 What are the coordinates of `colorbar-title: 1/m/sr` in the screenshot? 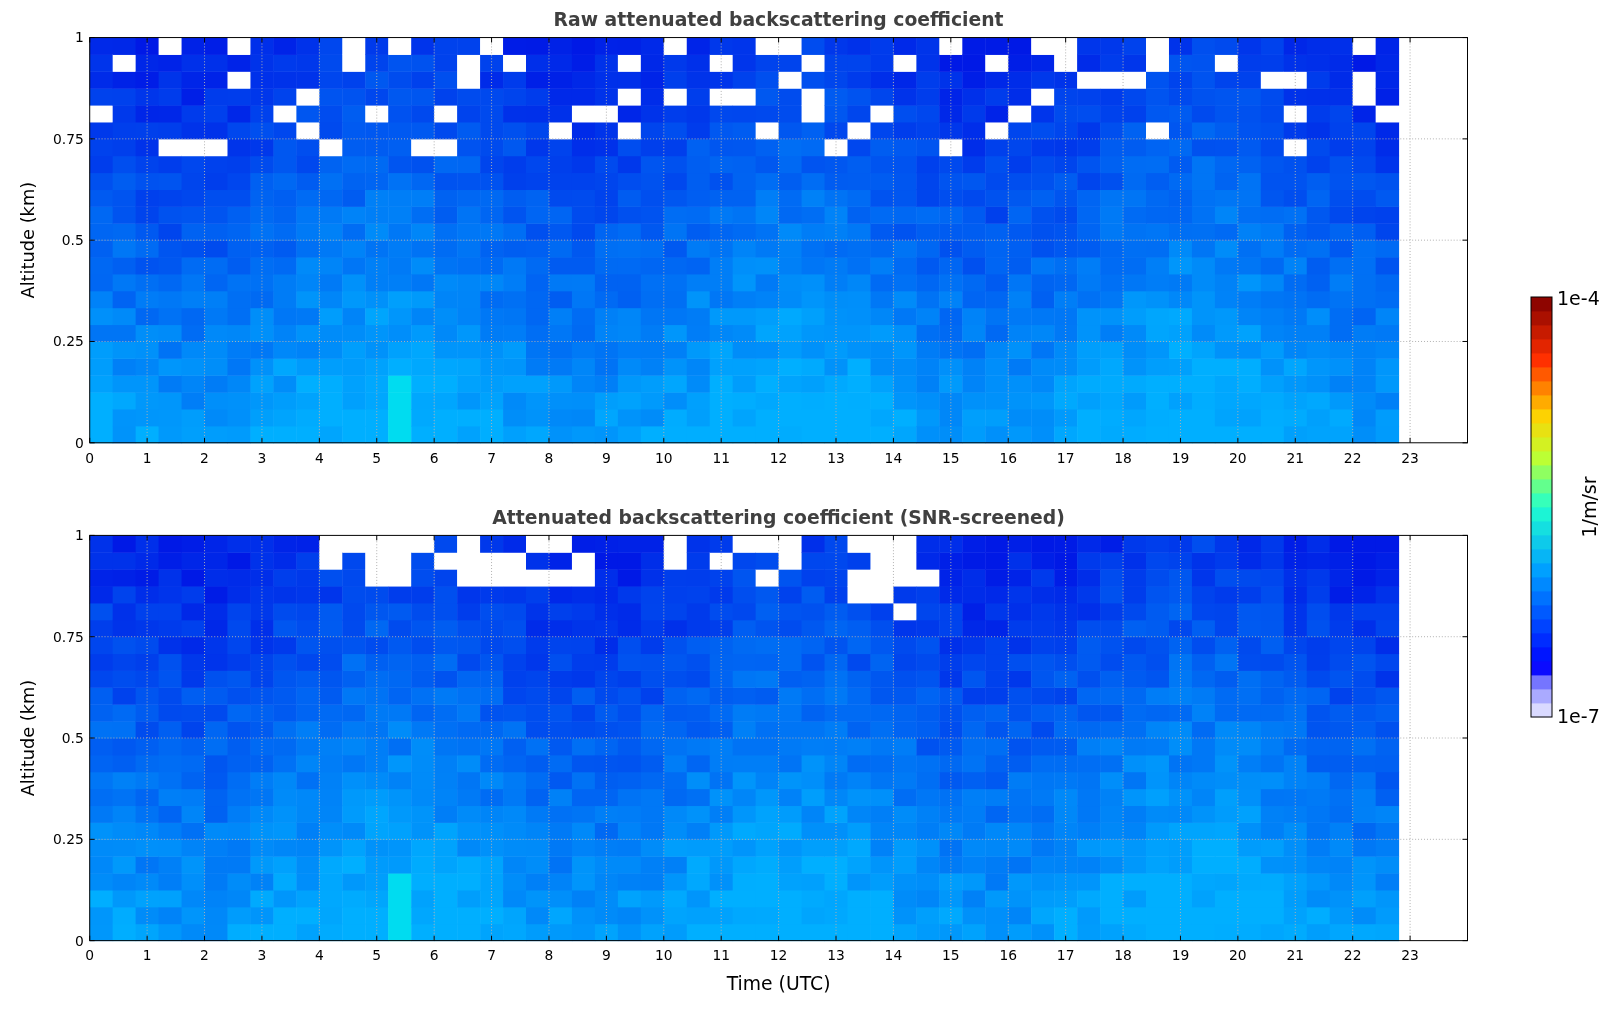 It's located at (1589, 507).